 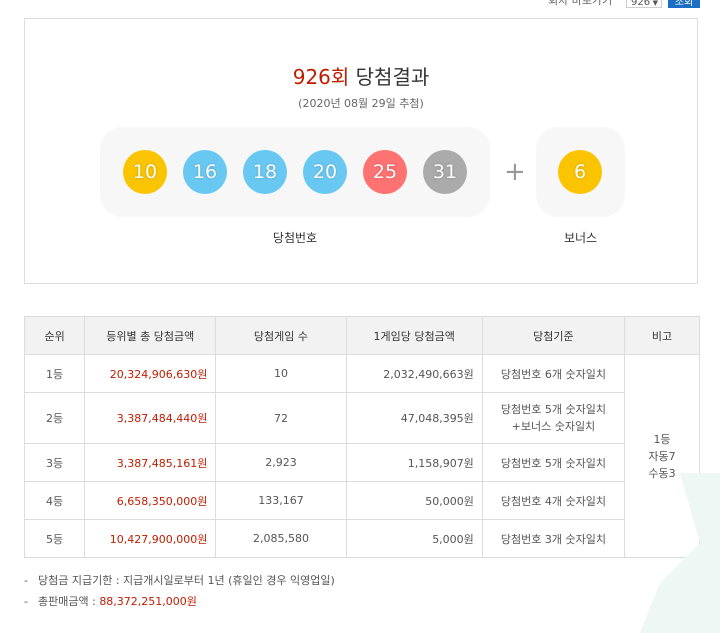 I want to click on winning-games-cell: 72, so click(x=281, y=418).